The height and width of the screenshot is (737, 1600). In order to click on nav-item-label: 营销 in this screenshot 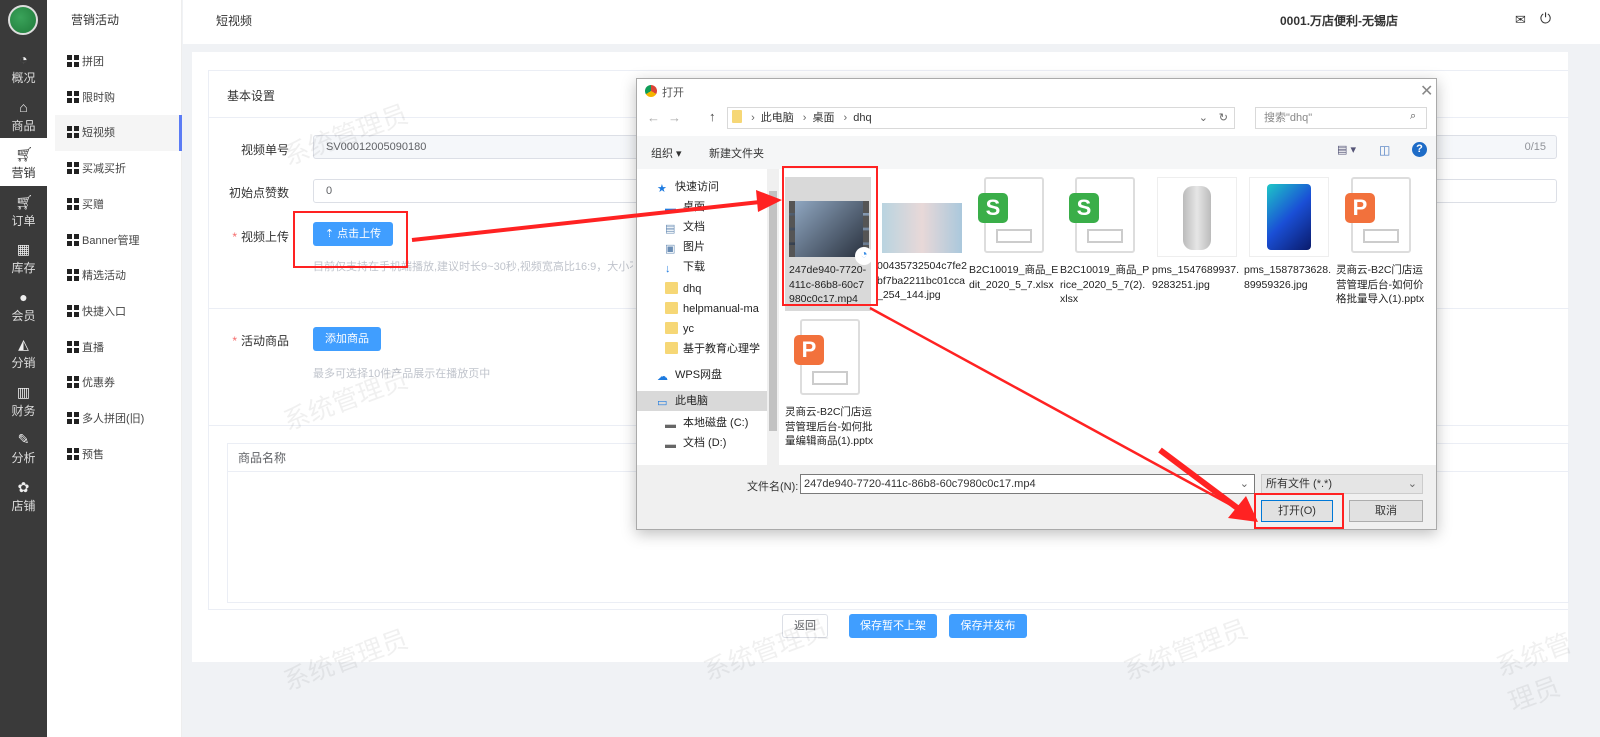, I will do `click(23, 173)`.